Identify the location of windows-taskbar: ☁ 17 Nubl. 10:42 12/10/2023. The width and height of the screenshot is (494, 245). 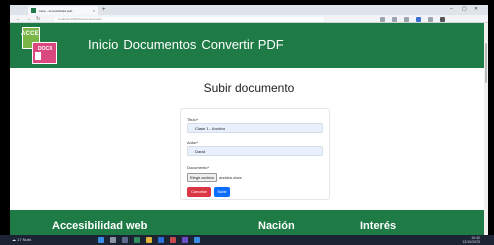
(247, 240).